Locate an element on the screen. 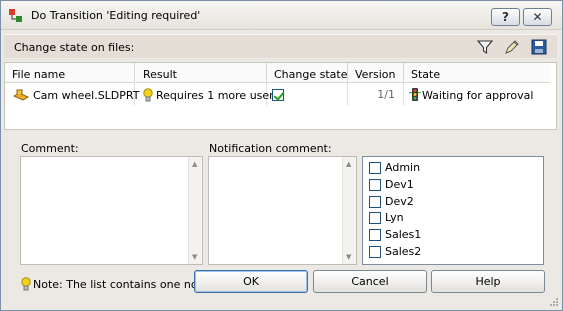 This screenshot has width=563, height=311. user-label: Dev1 is located at coordinates (399, 184).